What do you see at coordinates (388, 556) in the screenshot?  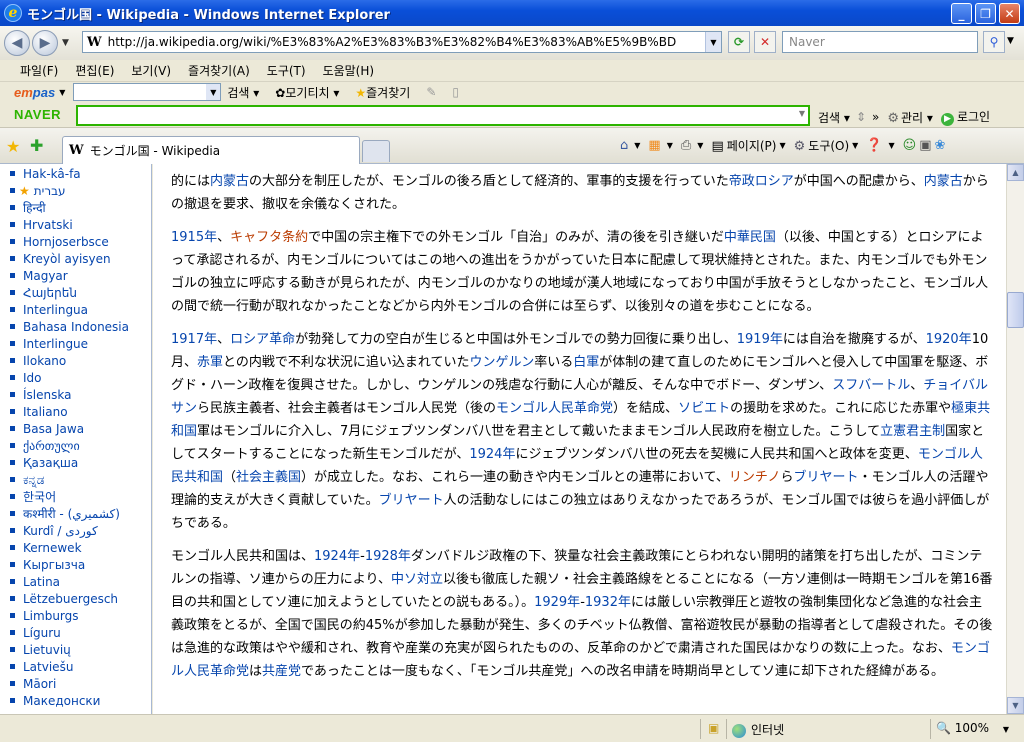 I see `article-link: 1928年` at bounding box center [388, 556].